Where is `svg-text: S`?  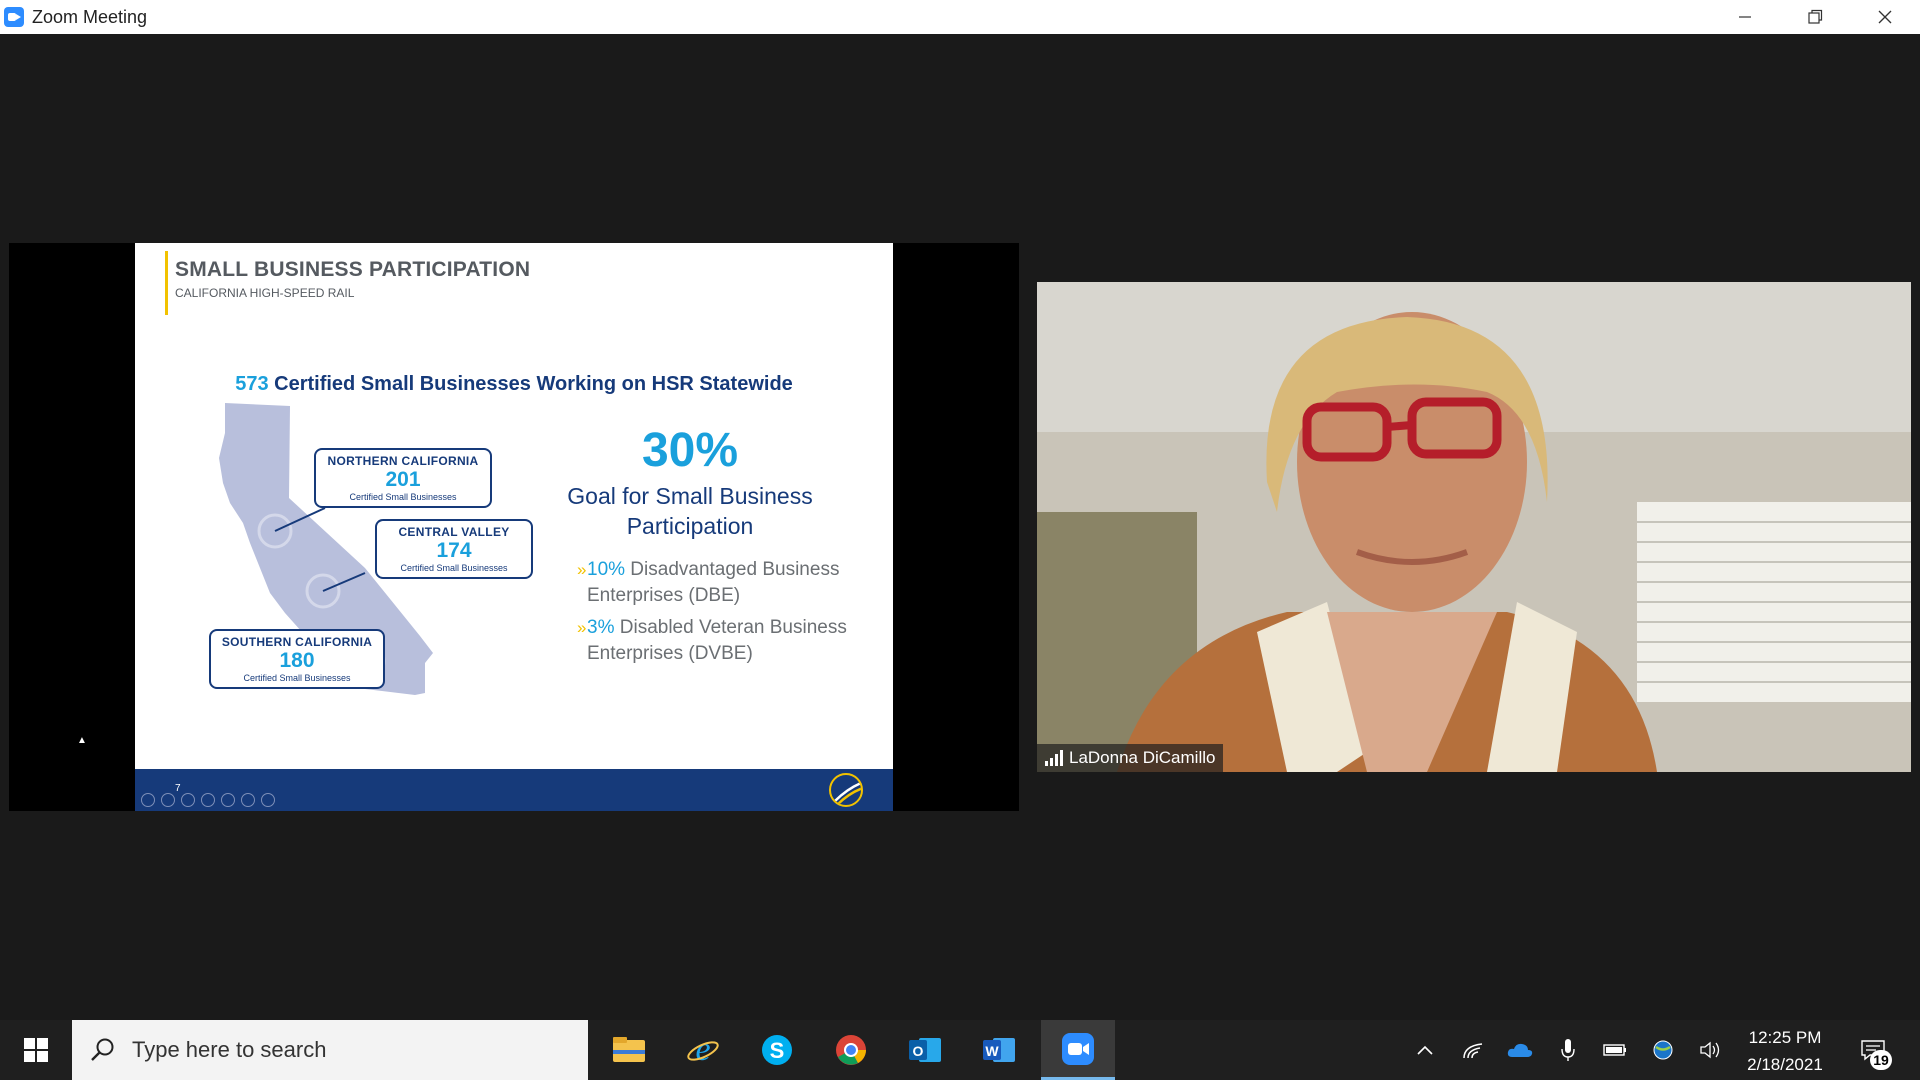 svg-text: S is located at coordinates (777, 1050).